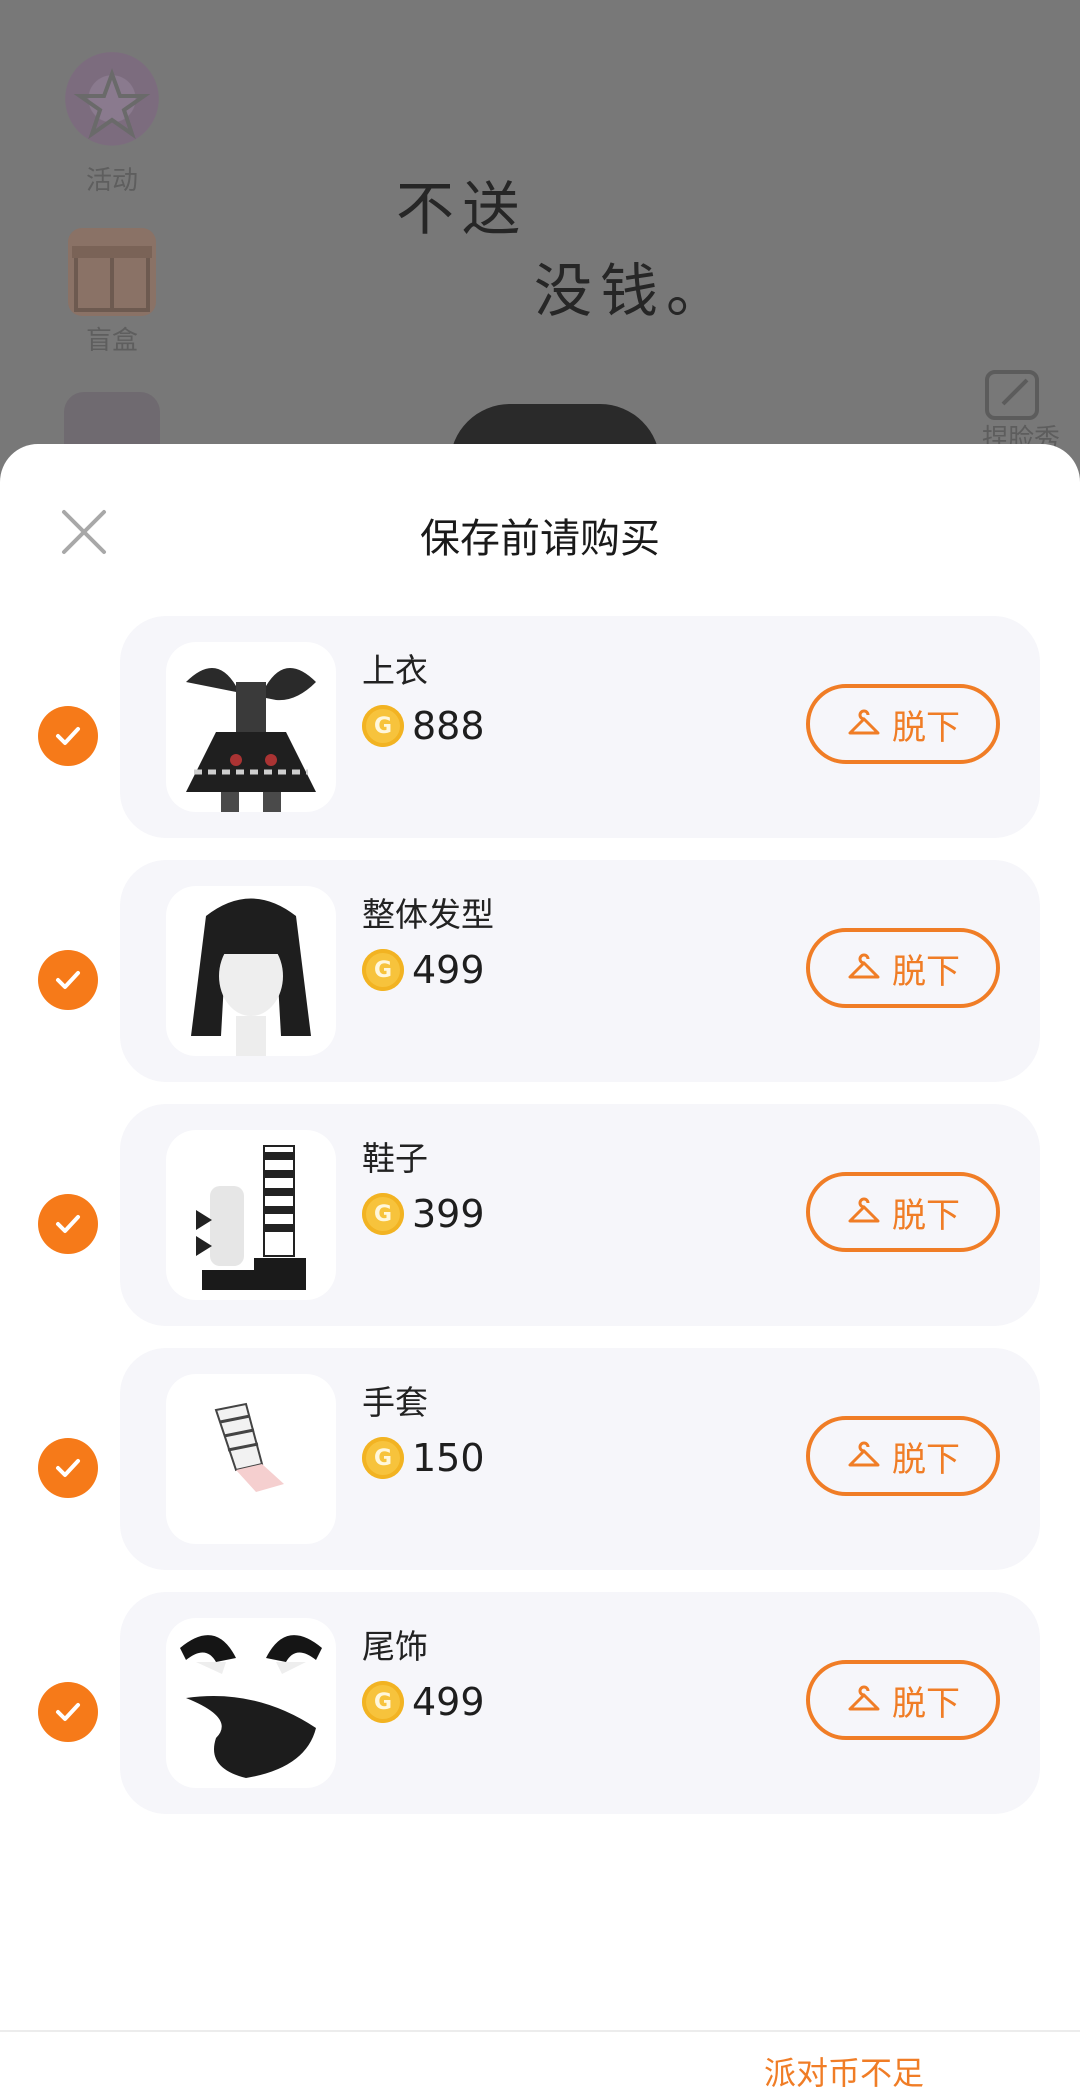 This screenshot has width=1080, height=2092. I want to click on side-item-activity: 活动, so click(112, 124).